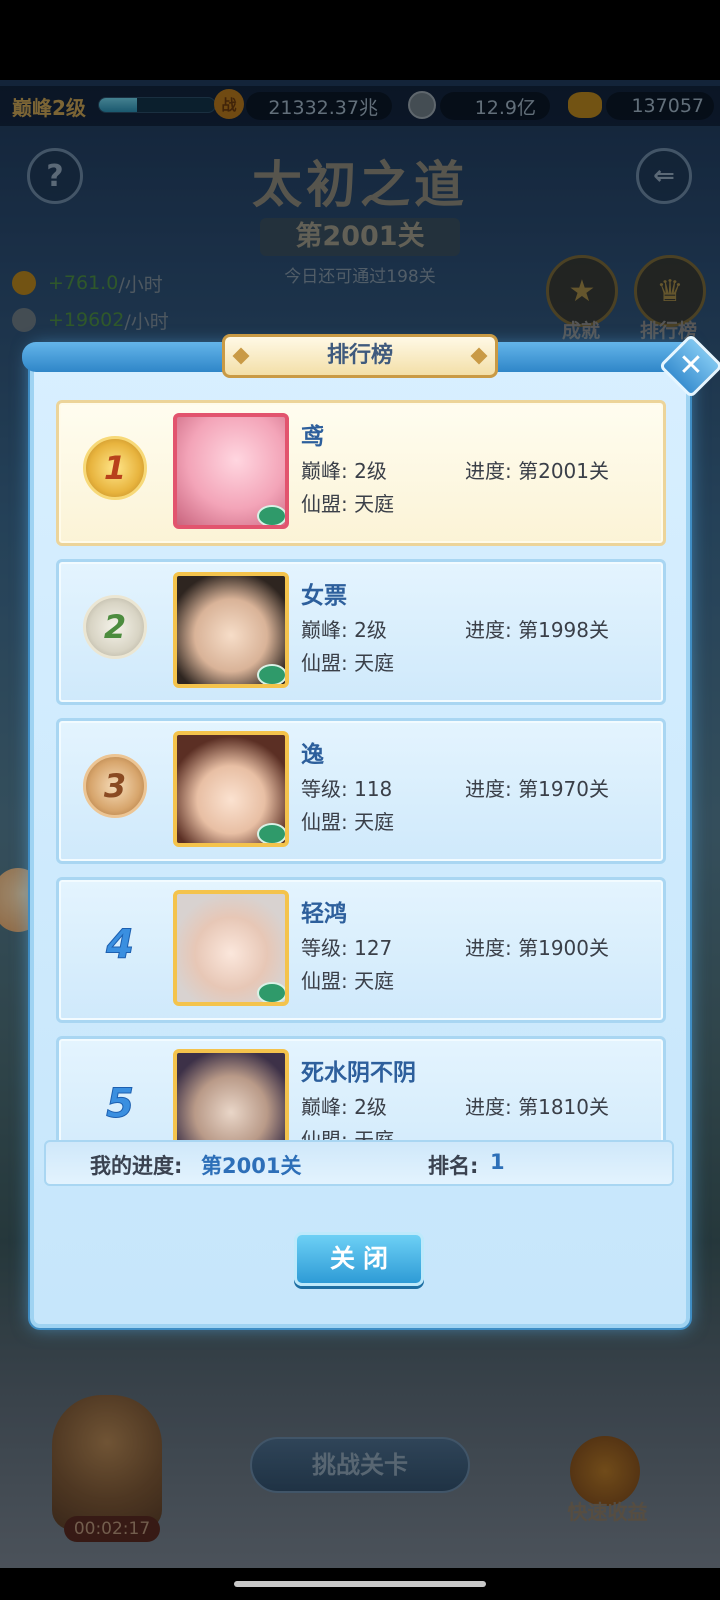 The width and height of the screenshot is (720, 1600). Describe the element at coordinates (115, 627) in the screenshot. I see `silver-medal-icon: 2` at that location.